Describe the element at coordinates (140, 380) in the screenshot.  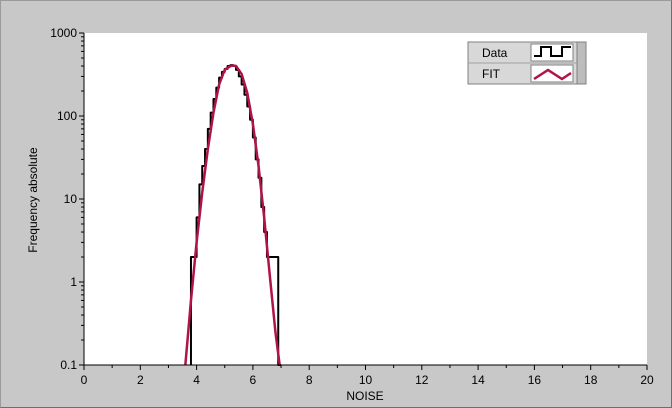
I see `x-tick-label: 2` at that location.